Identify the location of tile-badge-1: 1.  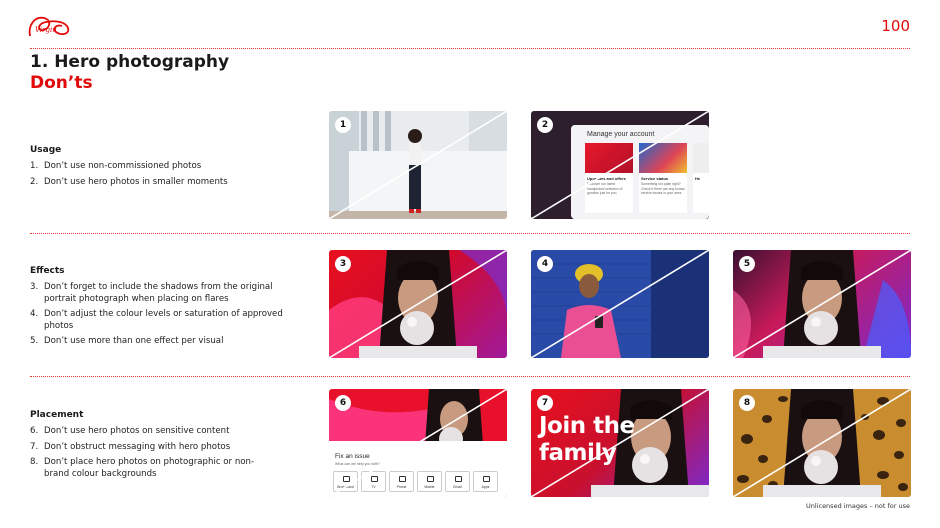
(343, 125).